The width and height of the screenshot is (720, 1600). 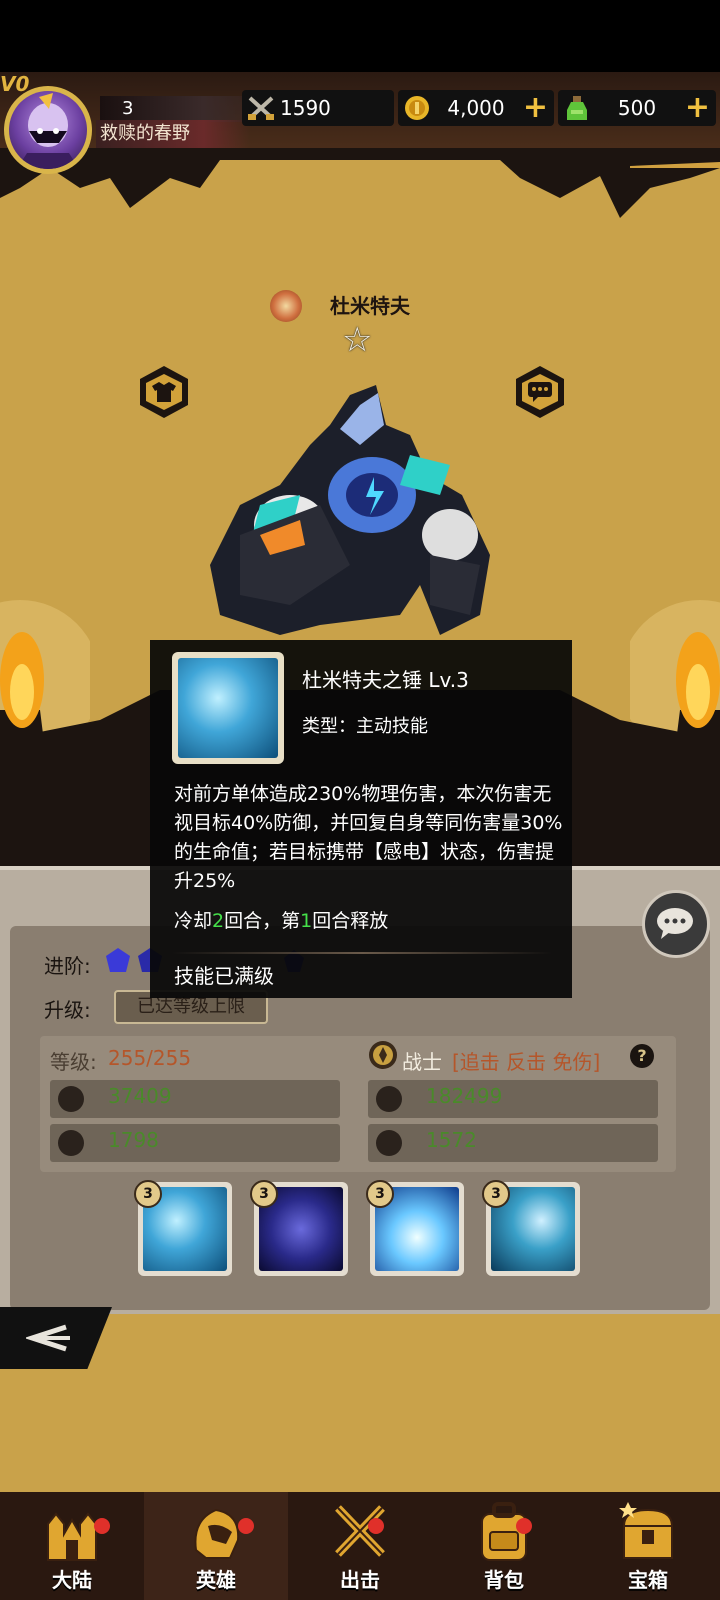 I want to click on defense-value: 1798, so click(x=133, y=1140).